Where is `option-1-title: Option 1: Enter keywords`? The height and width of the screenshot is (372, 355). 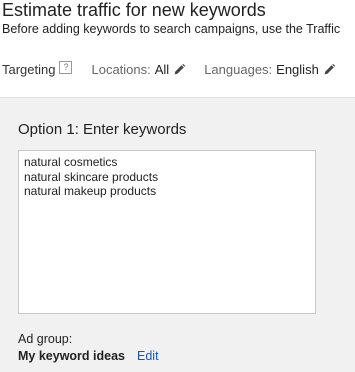 option-1-title: Option 1: Enter keywords is located at coordinates (102, 129).